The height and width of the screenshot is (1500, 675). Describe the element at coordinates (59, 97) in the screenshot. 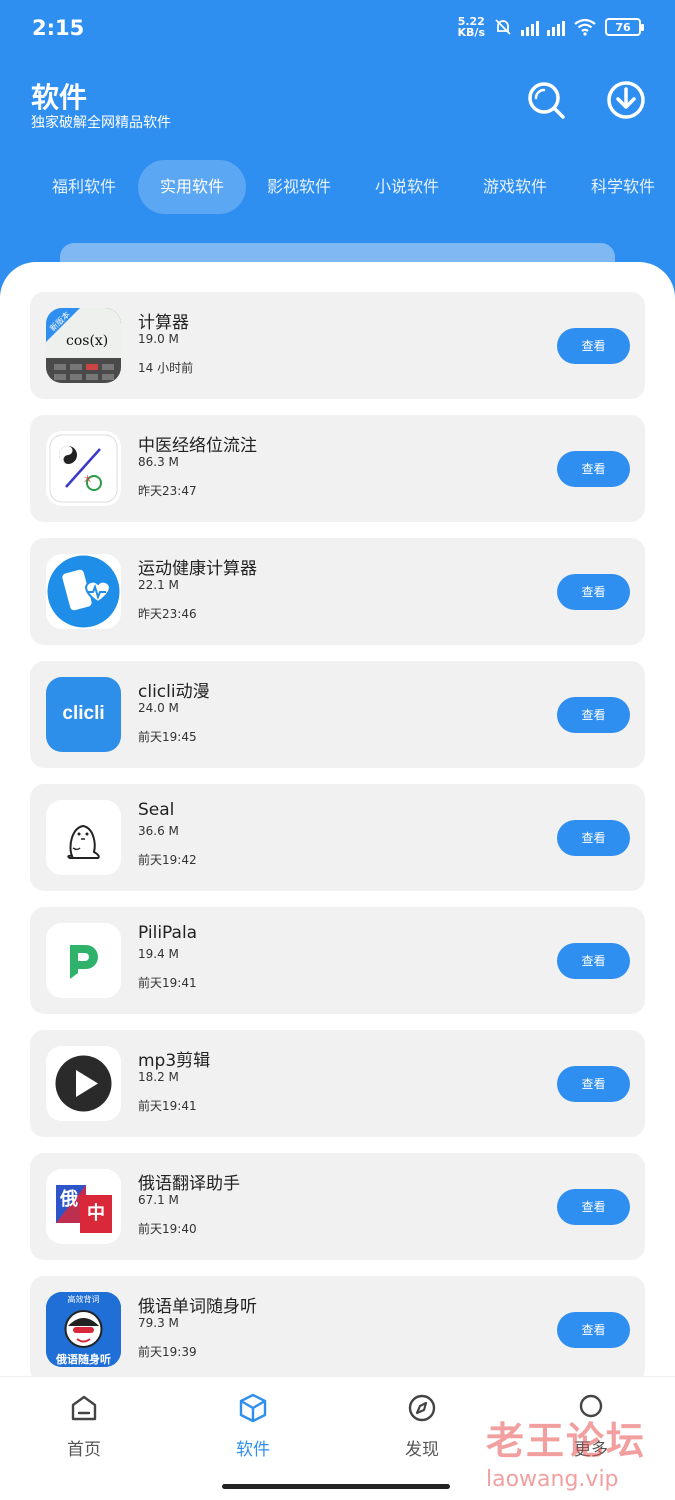

I see `page-title: 软件` at that location.